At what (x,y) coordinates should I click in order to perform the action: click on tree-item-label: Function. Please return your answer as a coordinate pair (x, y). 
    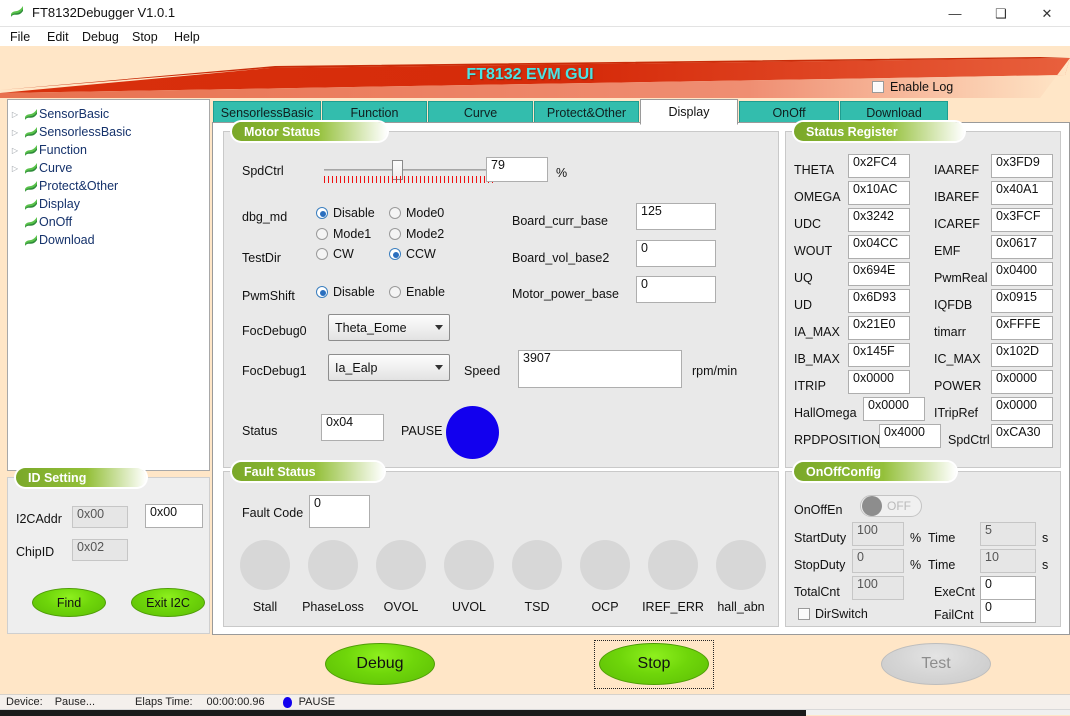
    Looking at the image, I should click on (63, 150).